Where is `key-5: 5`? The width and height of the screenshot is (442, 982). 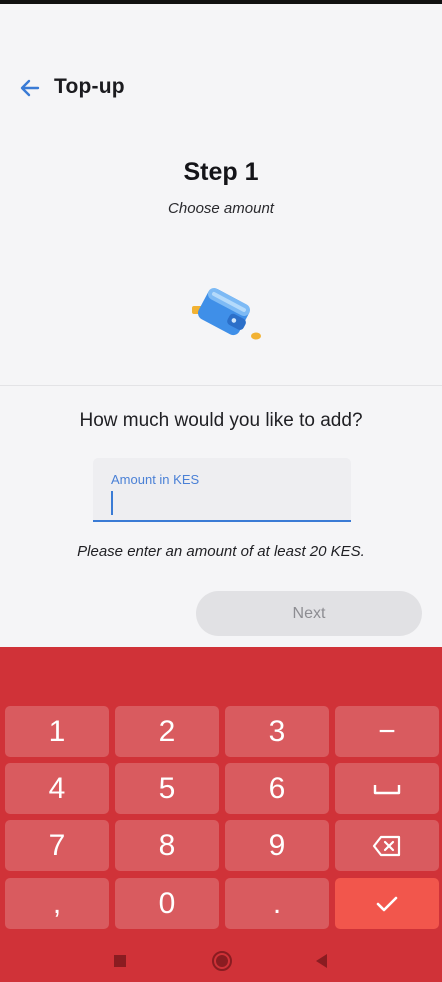
key-5: 5 is located at coordinates (167, 788).